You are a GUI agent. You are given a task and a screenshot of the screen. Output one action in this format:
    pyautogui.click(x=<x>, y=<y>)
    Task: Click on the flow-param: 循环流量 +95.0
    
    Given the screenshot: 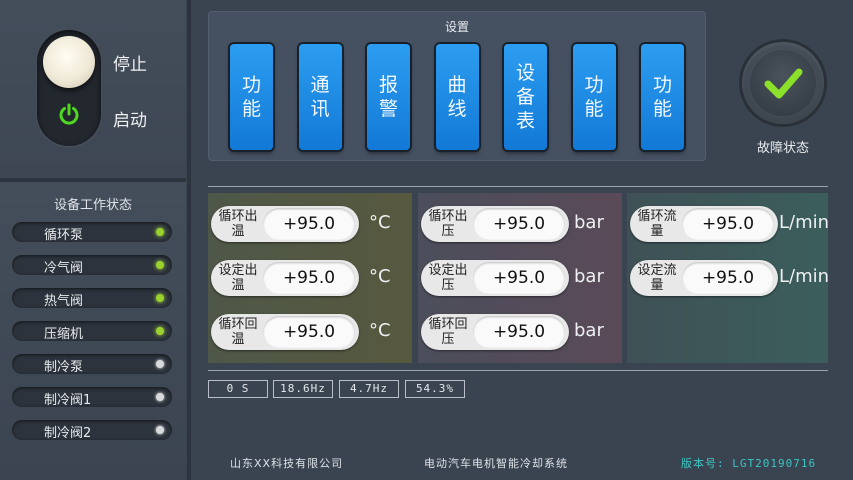 What is the action you would take?
    pyautogui.click(x=704, y=224)
    